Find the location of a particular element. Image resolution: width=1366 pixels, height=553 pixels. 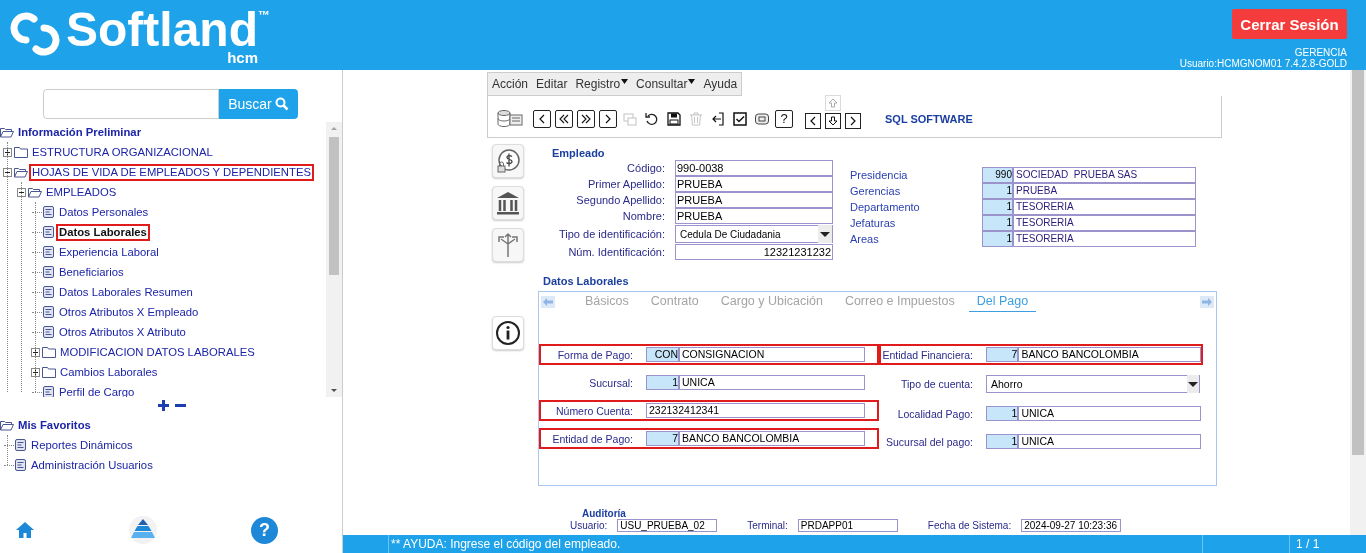

tree-item: HOJAS DE VIDA DE EMPLEADOS Y DEPENDIENTES is located at coordinates (171, 172).